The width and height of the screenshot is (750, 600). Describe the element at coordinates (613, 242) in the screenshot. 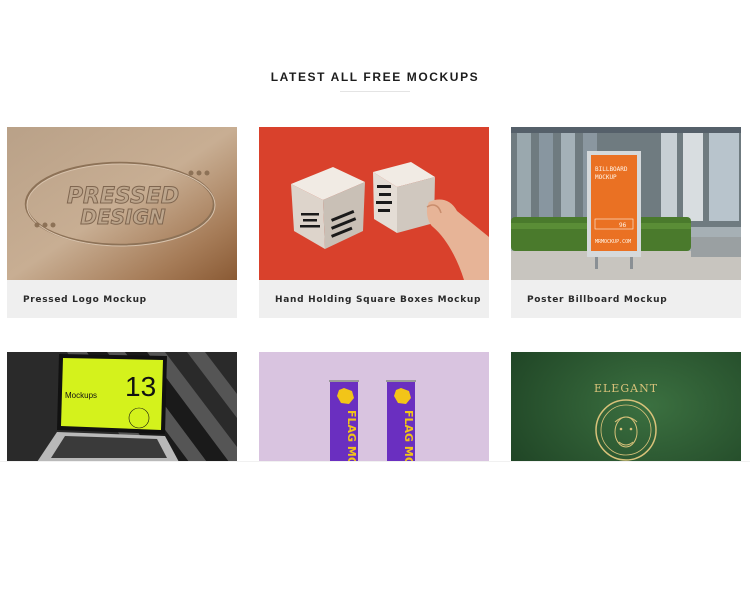

I see `billboard-art-site: MRMOCKUP.COM` at that location.